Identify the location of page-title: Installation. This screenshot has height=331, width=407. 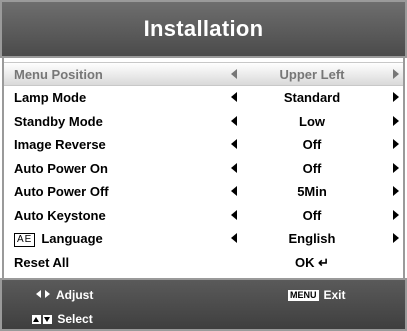
(203, 28).